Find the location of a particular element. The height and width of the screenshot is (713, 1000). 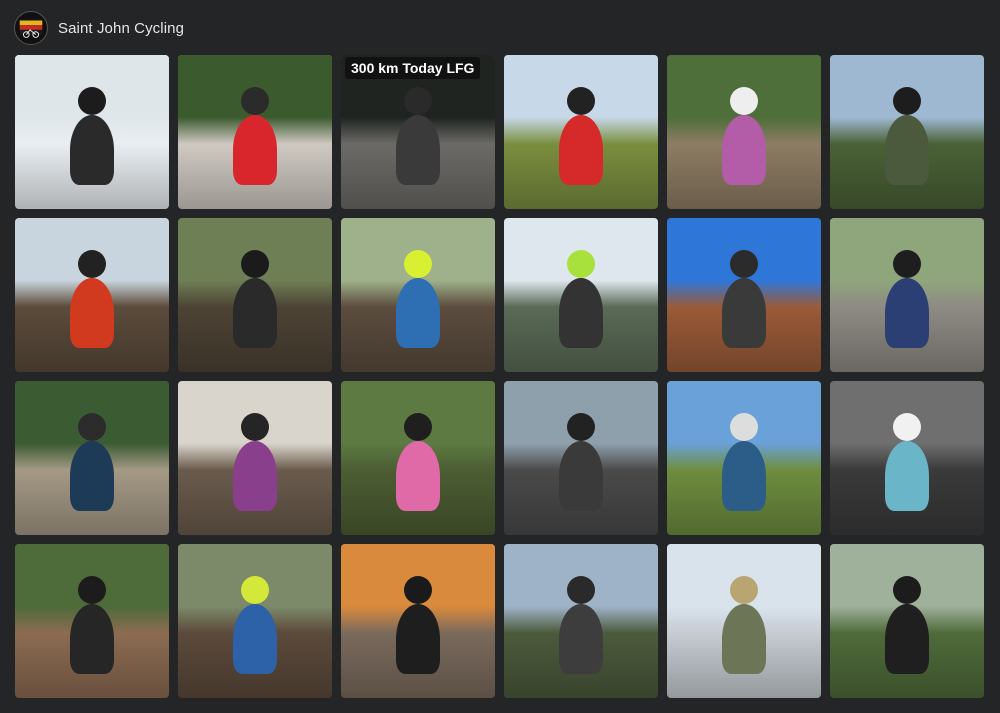

photo-thumbnail-road-cyclists: 300 km Today LFG is located at coordinates (418, 132).